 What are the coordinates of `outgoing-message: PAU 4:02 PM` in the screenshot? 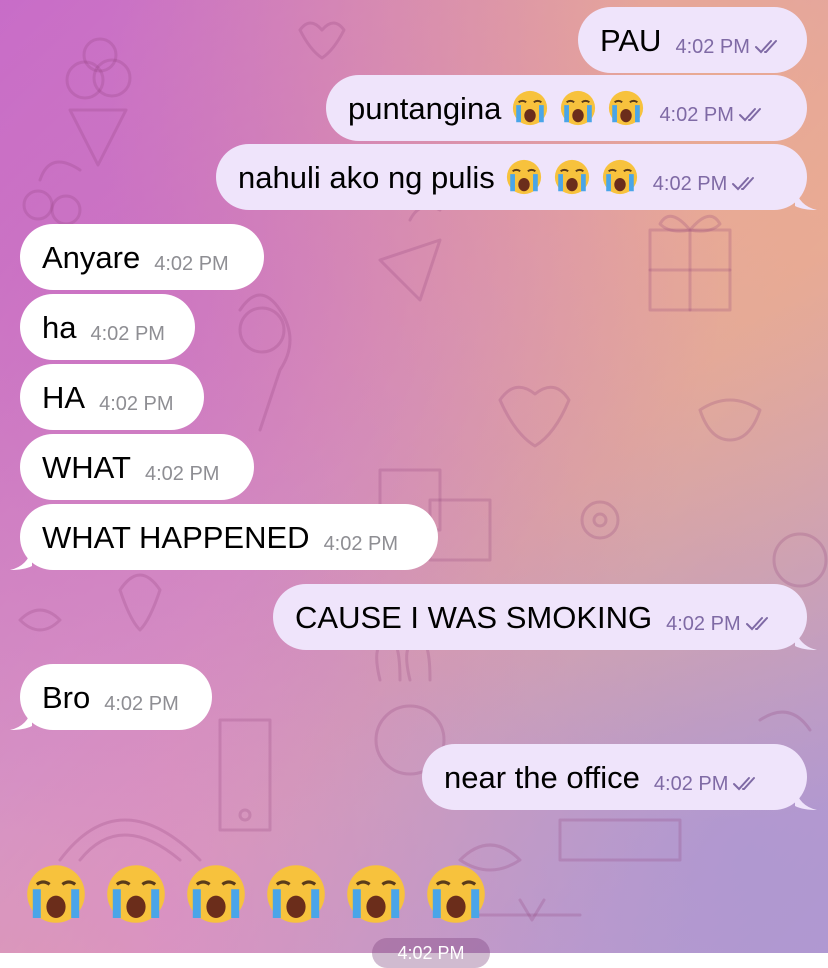 It's located at (692, 40).